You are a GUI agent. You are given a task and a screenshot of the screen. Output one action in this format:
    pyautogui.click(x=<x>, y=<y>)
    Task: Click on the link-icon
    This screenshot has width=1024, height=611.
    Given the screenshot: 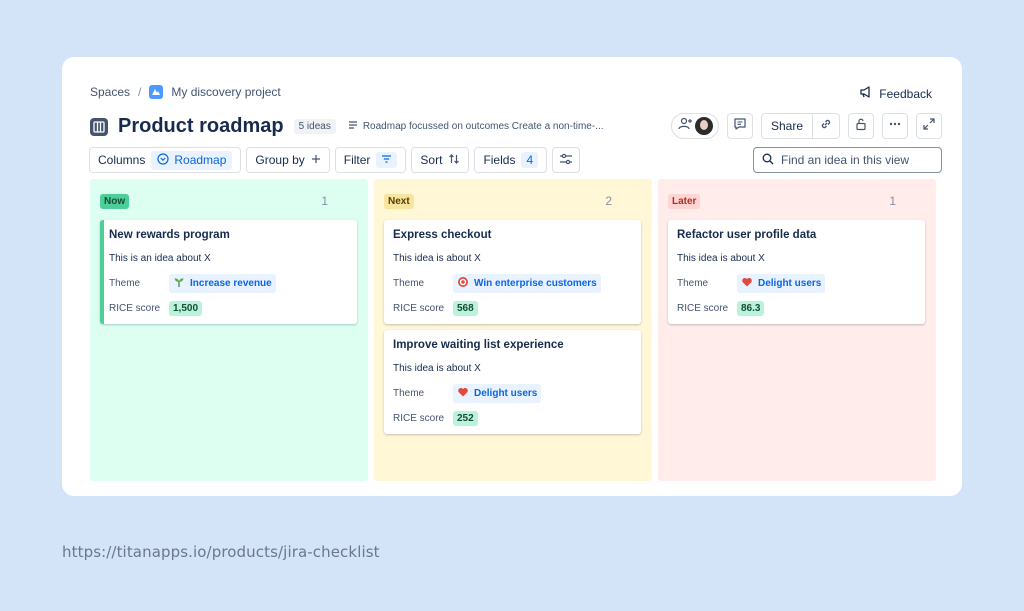 What is the action you would take?
    pyautogui.click(x=826, y=126)
    